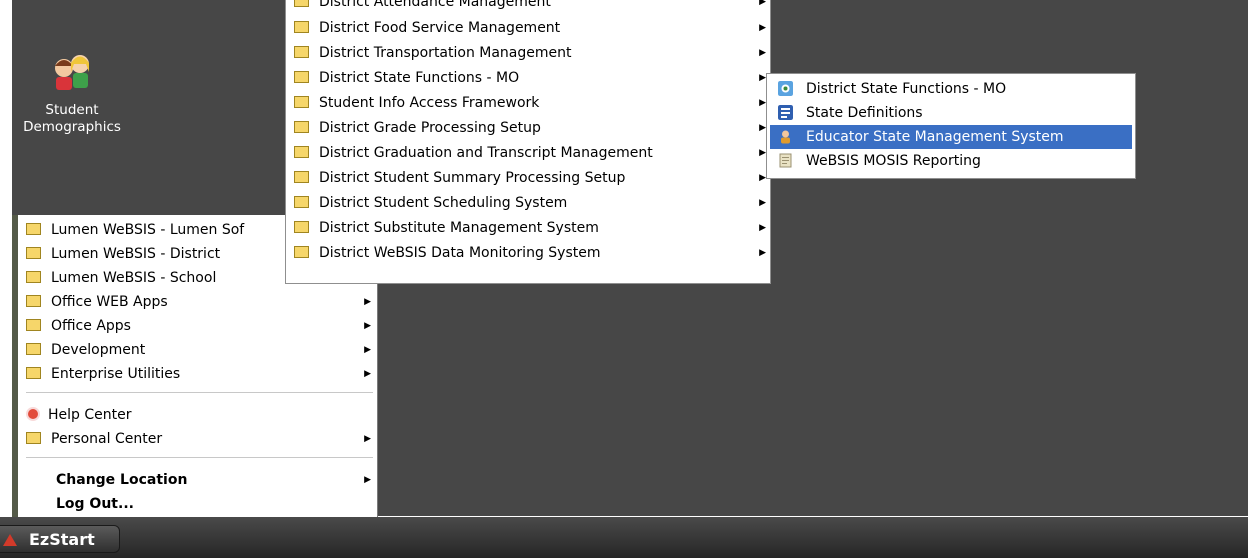 The image size is (1248, 558). What do you see at coordinates (624, 537) in the screenshot?
I see `taskbar: EzStart` at bounding box center [624, 537].